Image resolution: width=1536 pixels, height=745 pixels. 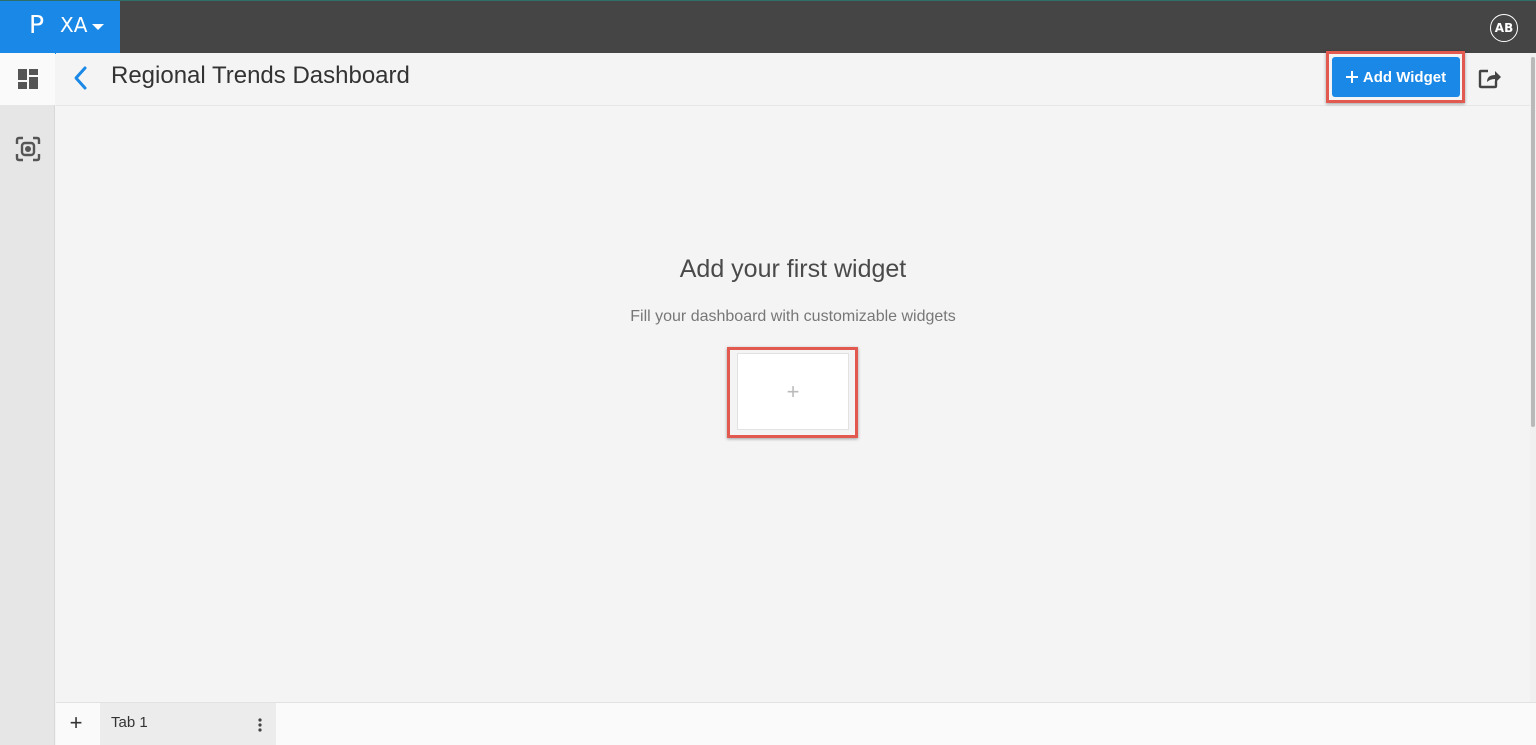 What do you see at coordinates (129, 722) in the screenshot?
I see `tab-label: Tab 1` at bounding box center [129, 722].